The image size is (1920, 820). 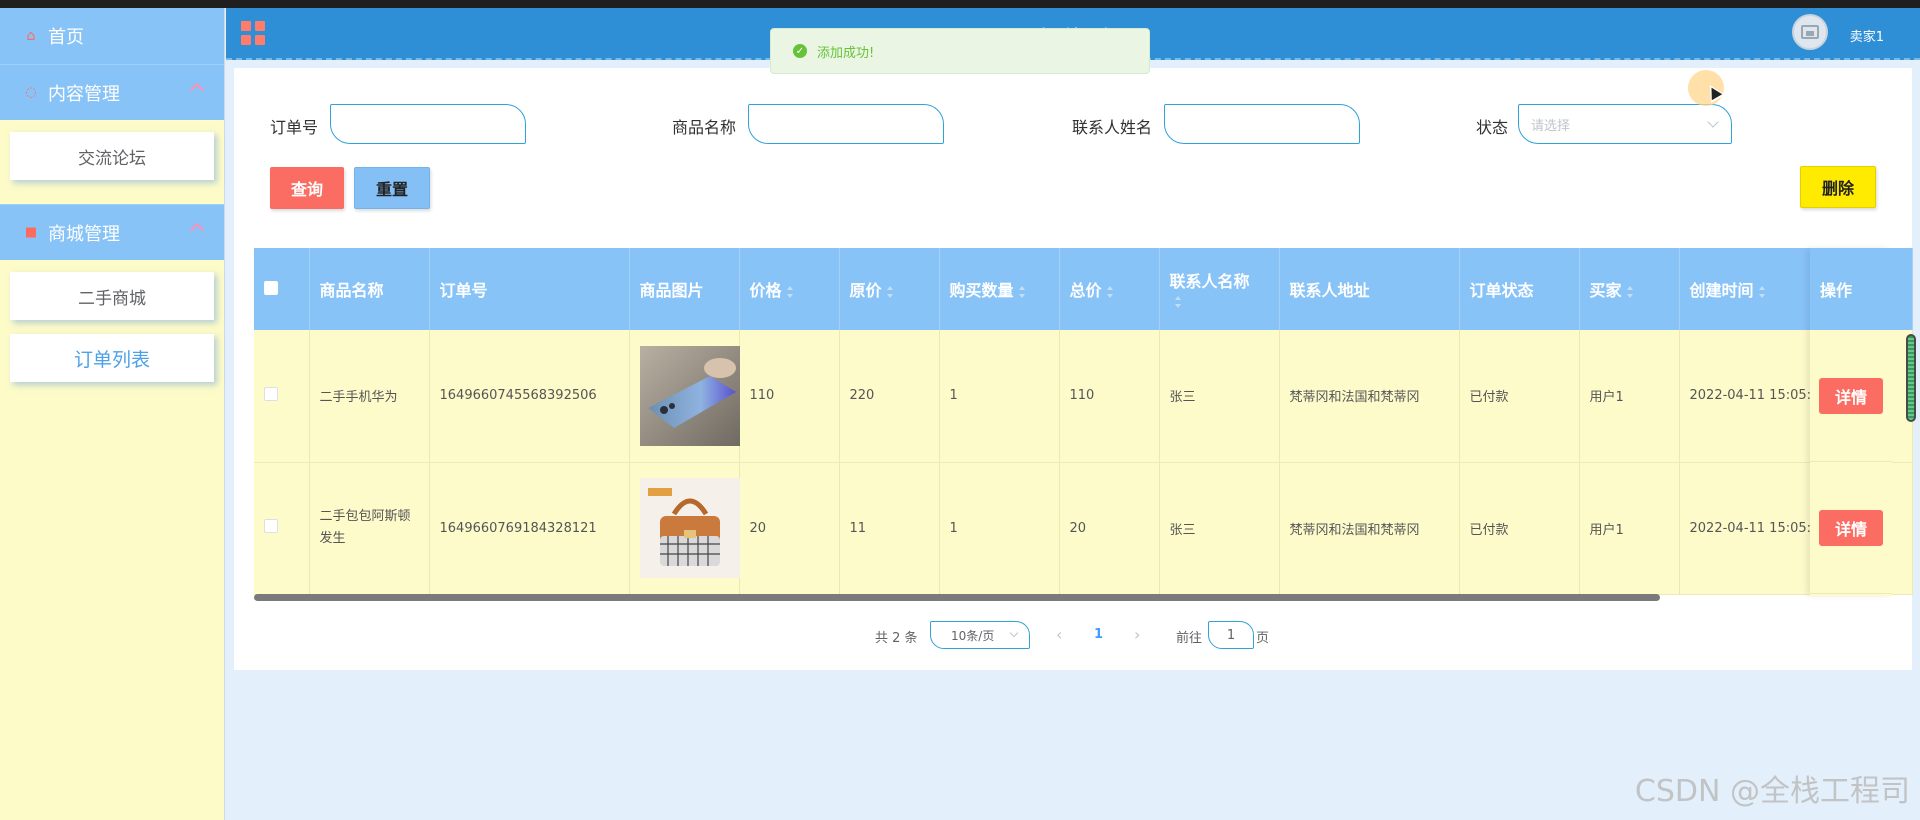 I want to click on product-image-bag, so click(x=689, y=528).